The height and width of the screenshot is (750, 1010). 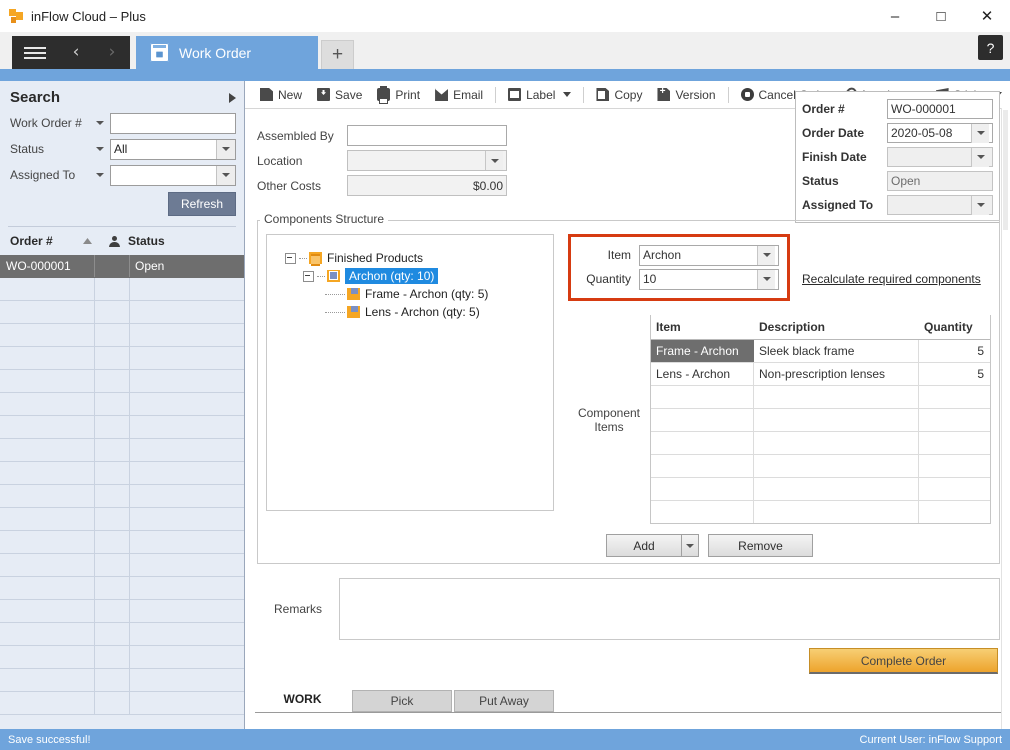 I want to click on column-header-item: Item, so click(x=702, y=327).